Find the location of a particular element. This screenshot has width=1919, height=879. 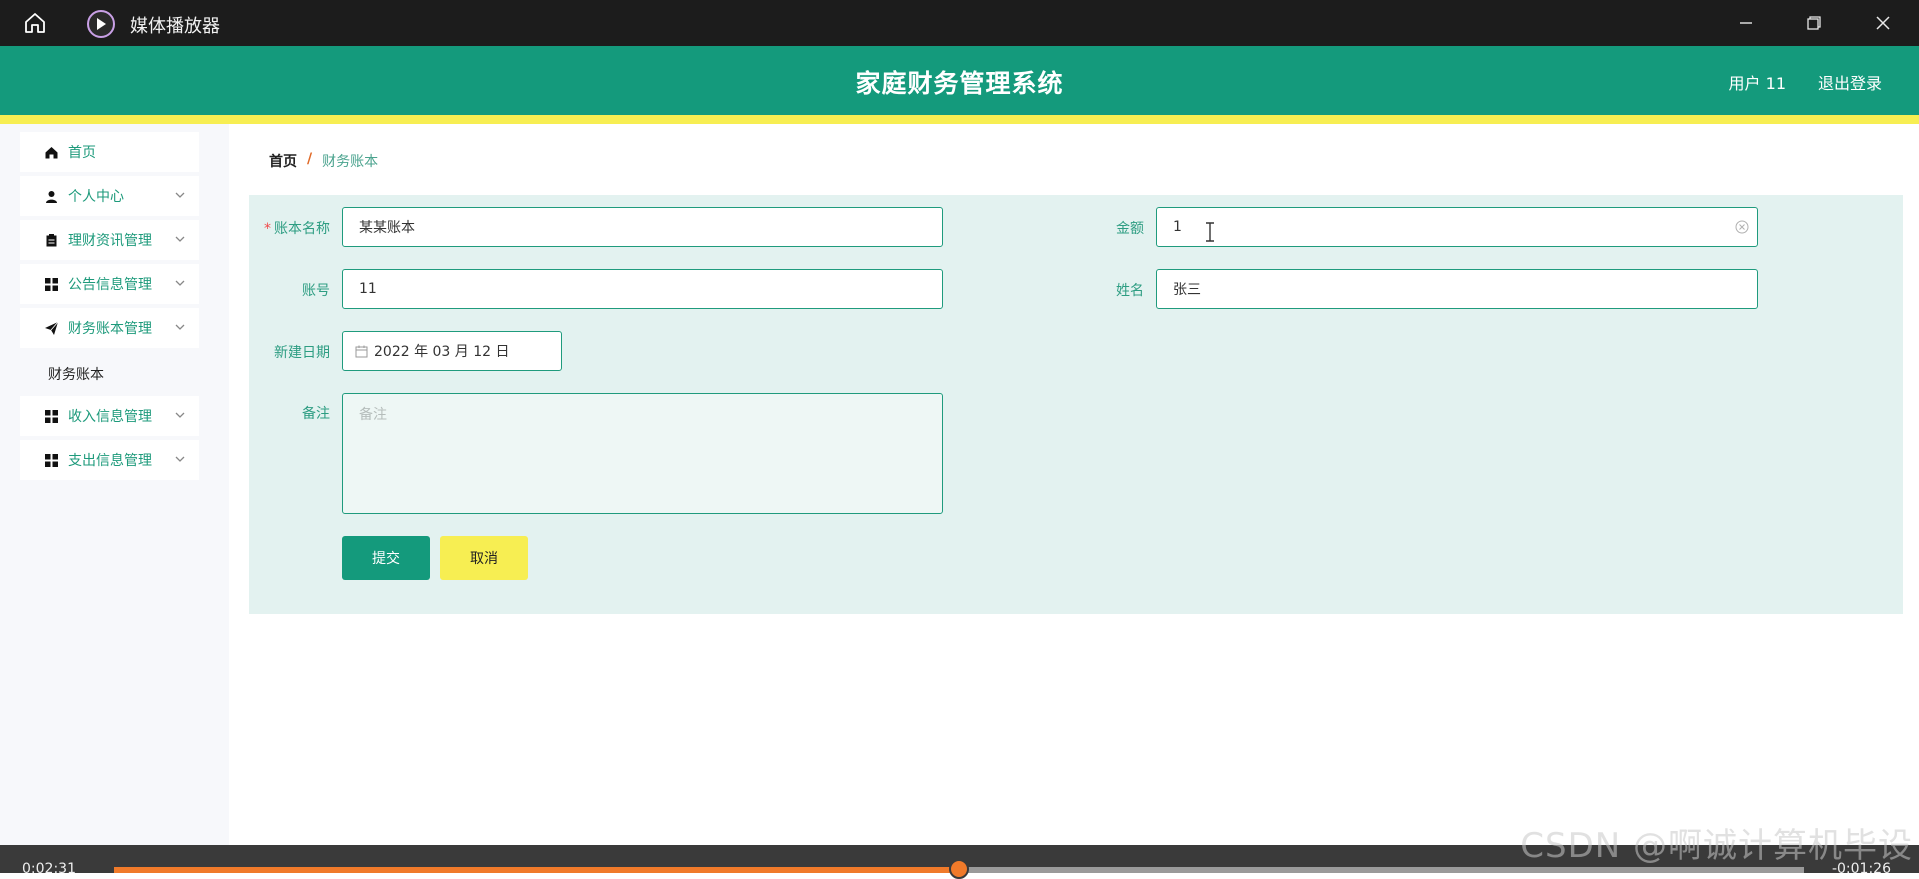

amount-input: 1 is located at coordinates (1457, 227).